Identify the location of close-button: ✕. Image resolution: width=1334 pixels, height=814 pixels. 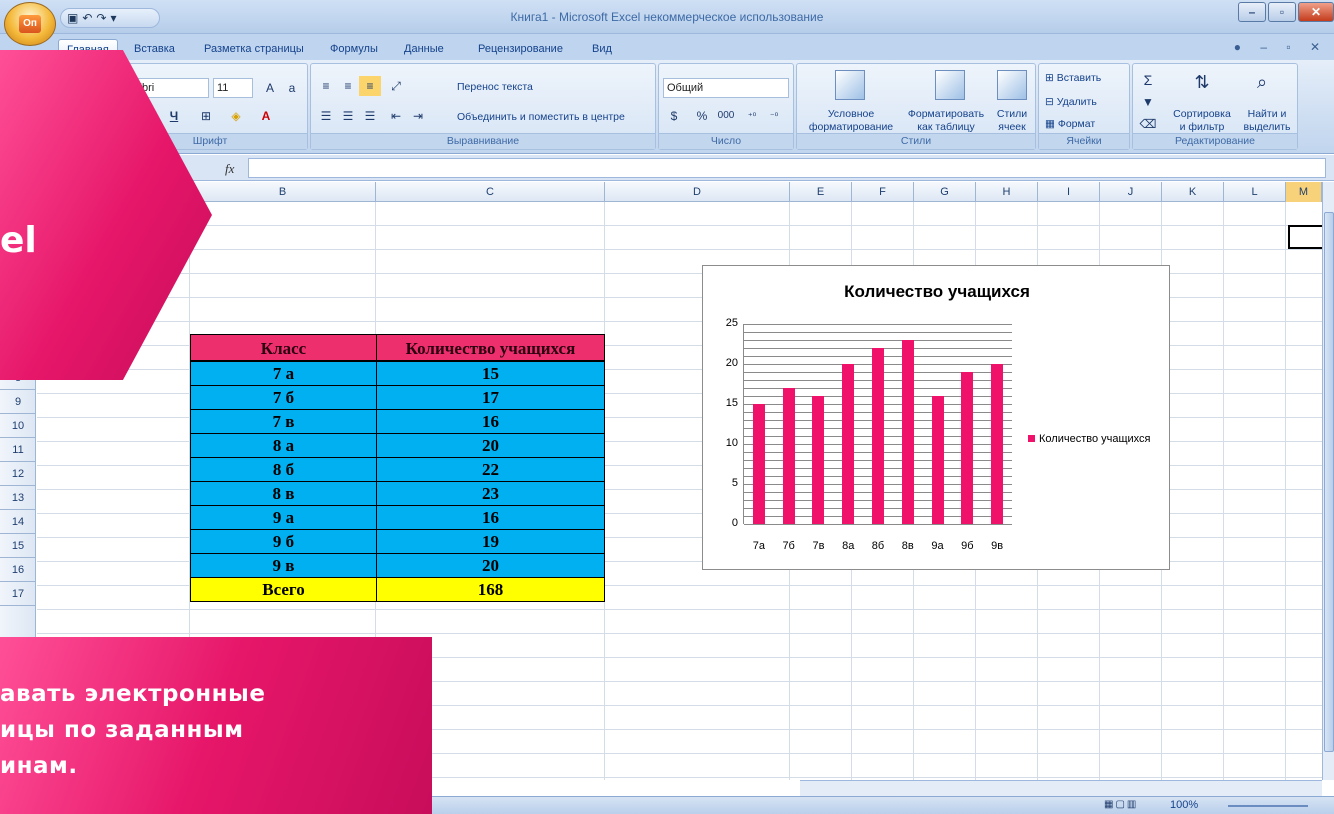
(1316, 12).